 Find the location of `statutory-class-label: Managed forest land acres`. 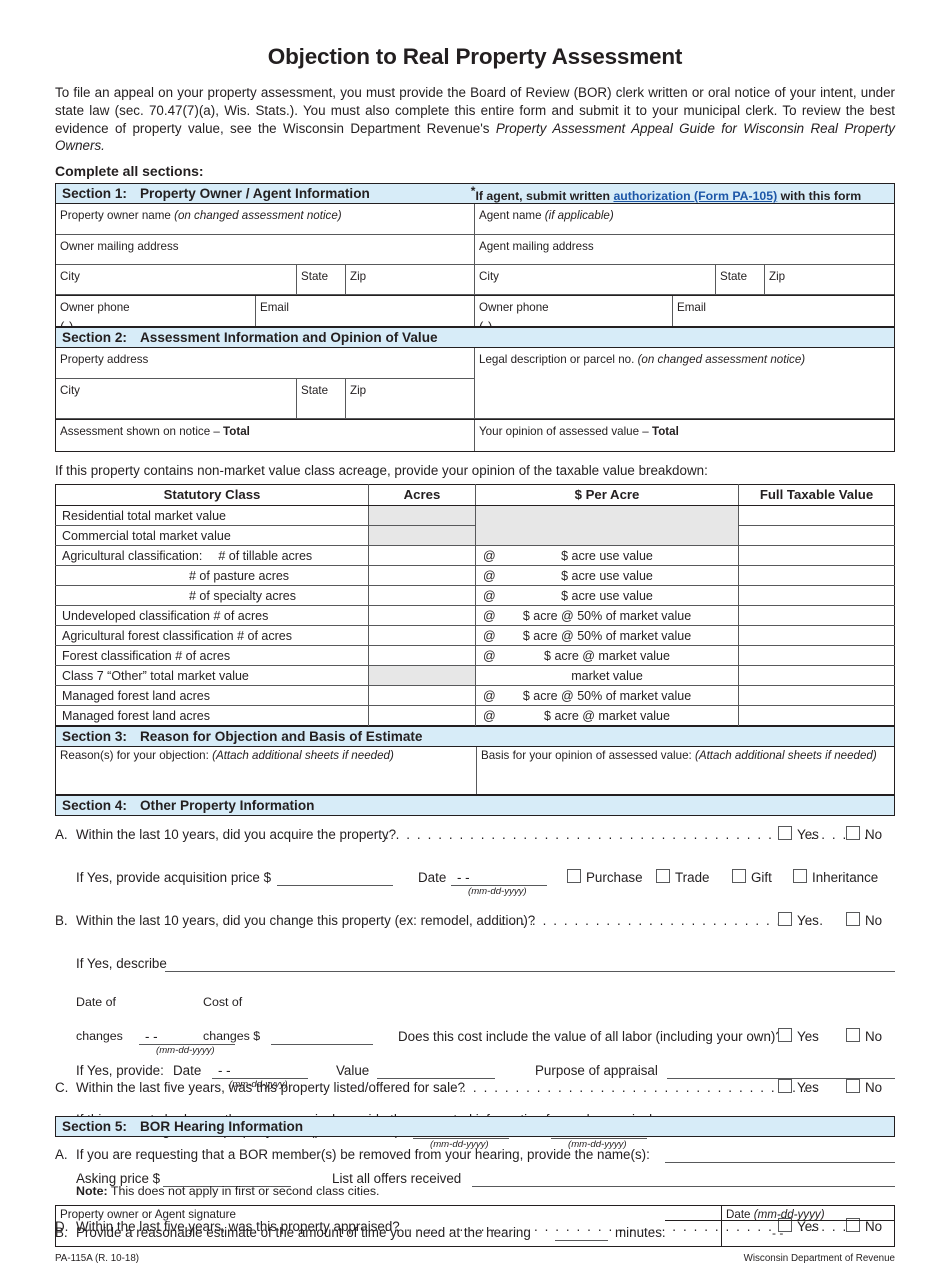

statutory-class-label: Managed forest land acres is located at coordinates (136, 715).